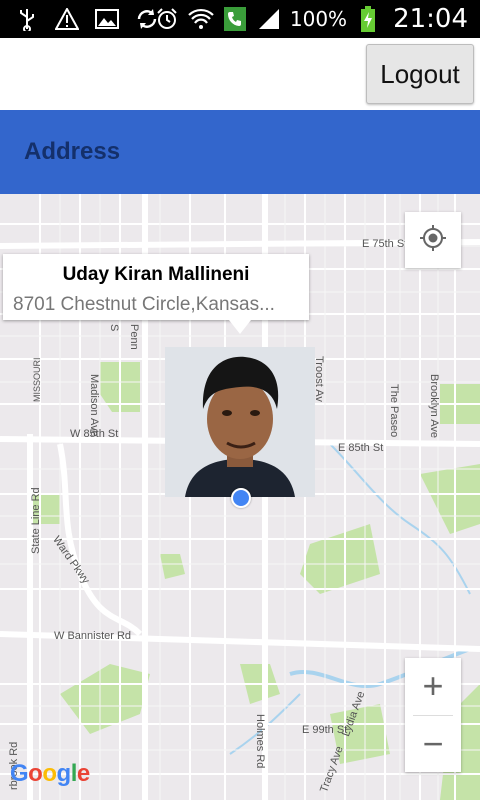 Image resolution: width=480 pixels, height=800 pixels. What do you see at coordinates (93, 636) in the screenshot?
I see `street-label: W Bannister Rd` at bounding box center [93, 636].